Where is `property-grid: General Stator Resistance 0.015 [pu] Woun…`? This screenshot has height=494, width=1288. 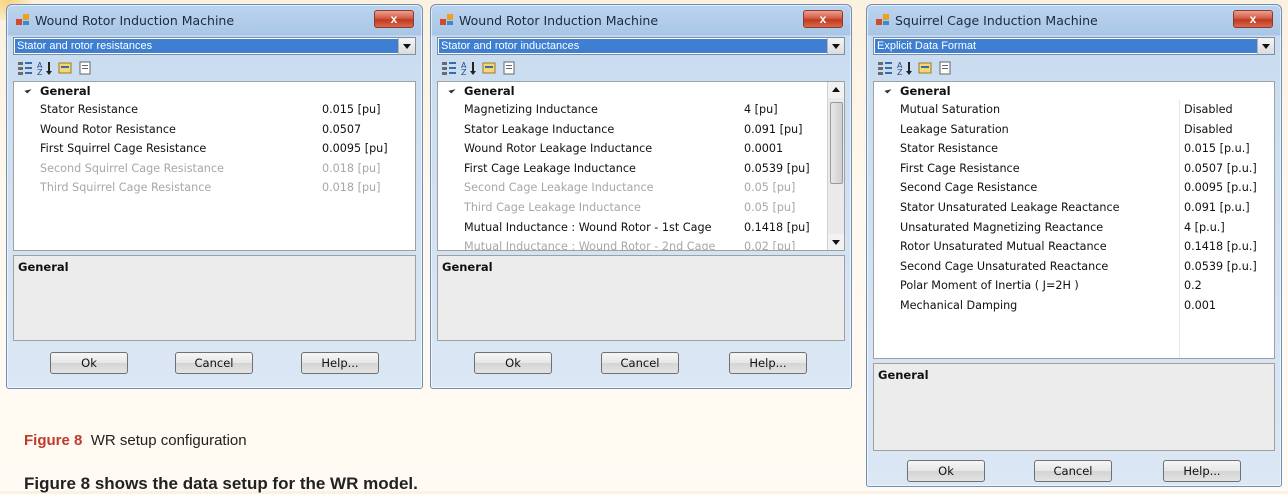 property-grid: General Stator Resistance 0.015 [pu] Woun… is located at coordinates (214, 166).